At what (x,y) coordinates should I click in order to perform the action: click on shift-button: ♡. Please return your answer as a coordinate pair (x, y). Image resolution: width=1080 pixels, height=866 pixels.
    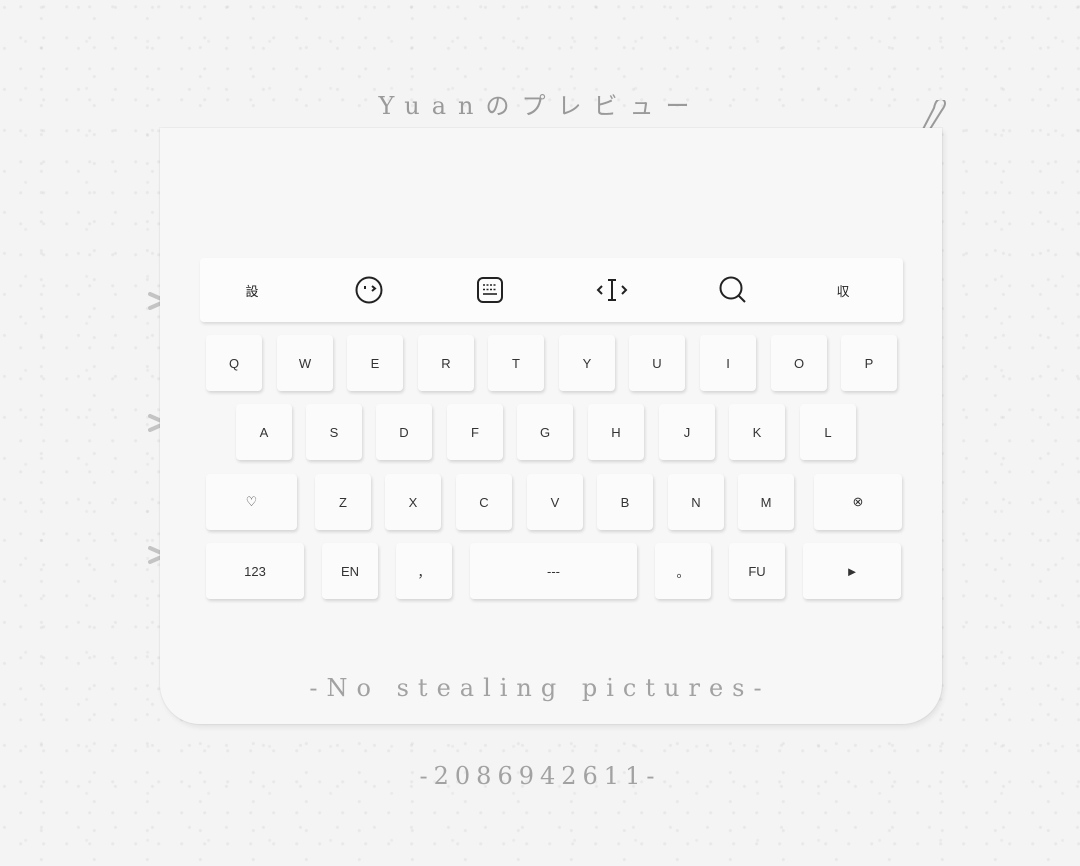
    Looking at the image, I should click on (251, 502).